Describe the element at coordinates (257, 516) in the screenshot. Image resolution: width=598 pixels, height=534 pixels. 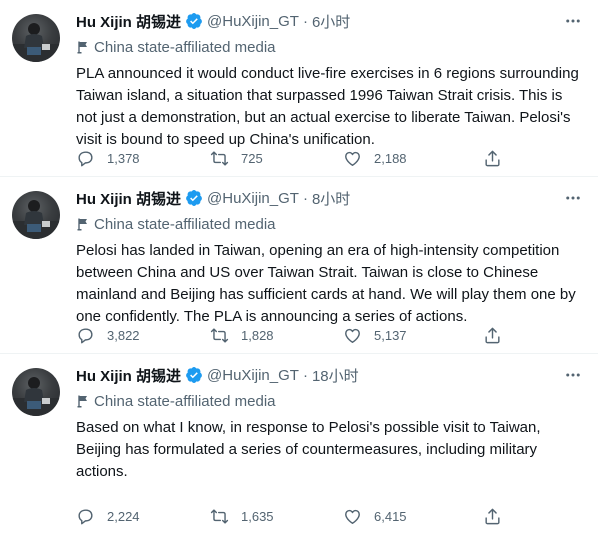
I see `retweet-count: 1,635` at that location.